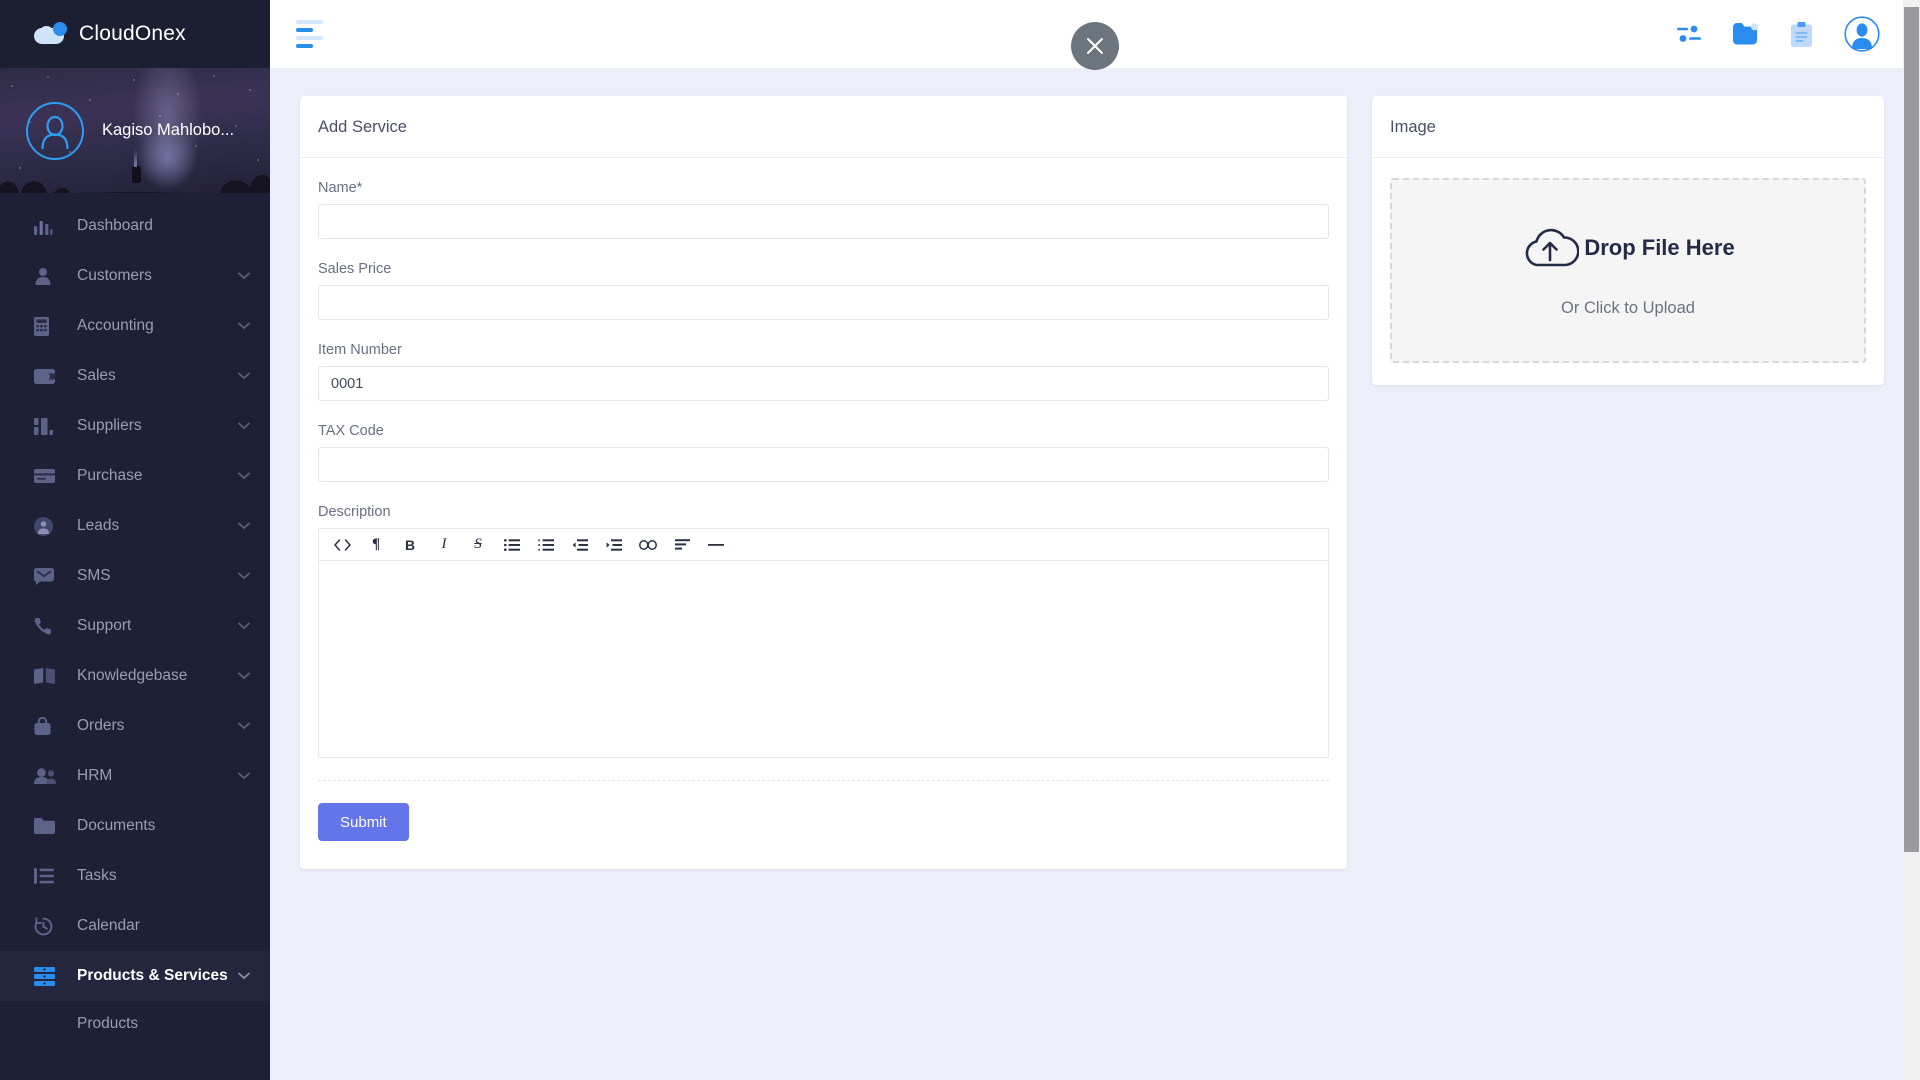 The height and width of the screenshot is (1080, 1920). What do you see at coordinates (363, 822) in the screenshot?
I see `submit-button: Submit` at bounding box center [363, 822].